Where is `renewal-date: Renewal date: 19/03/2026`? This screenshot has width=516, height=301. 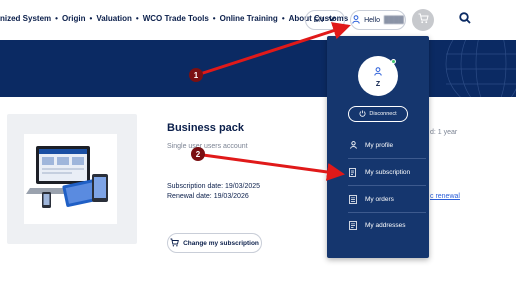 renewal-date: Renewal date: 19/03/2026 is located at coordinates (208, 196).